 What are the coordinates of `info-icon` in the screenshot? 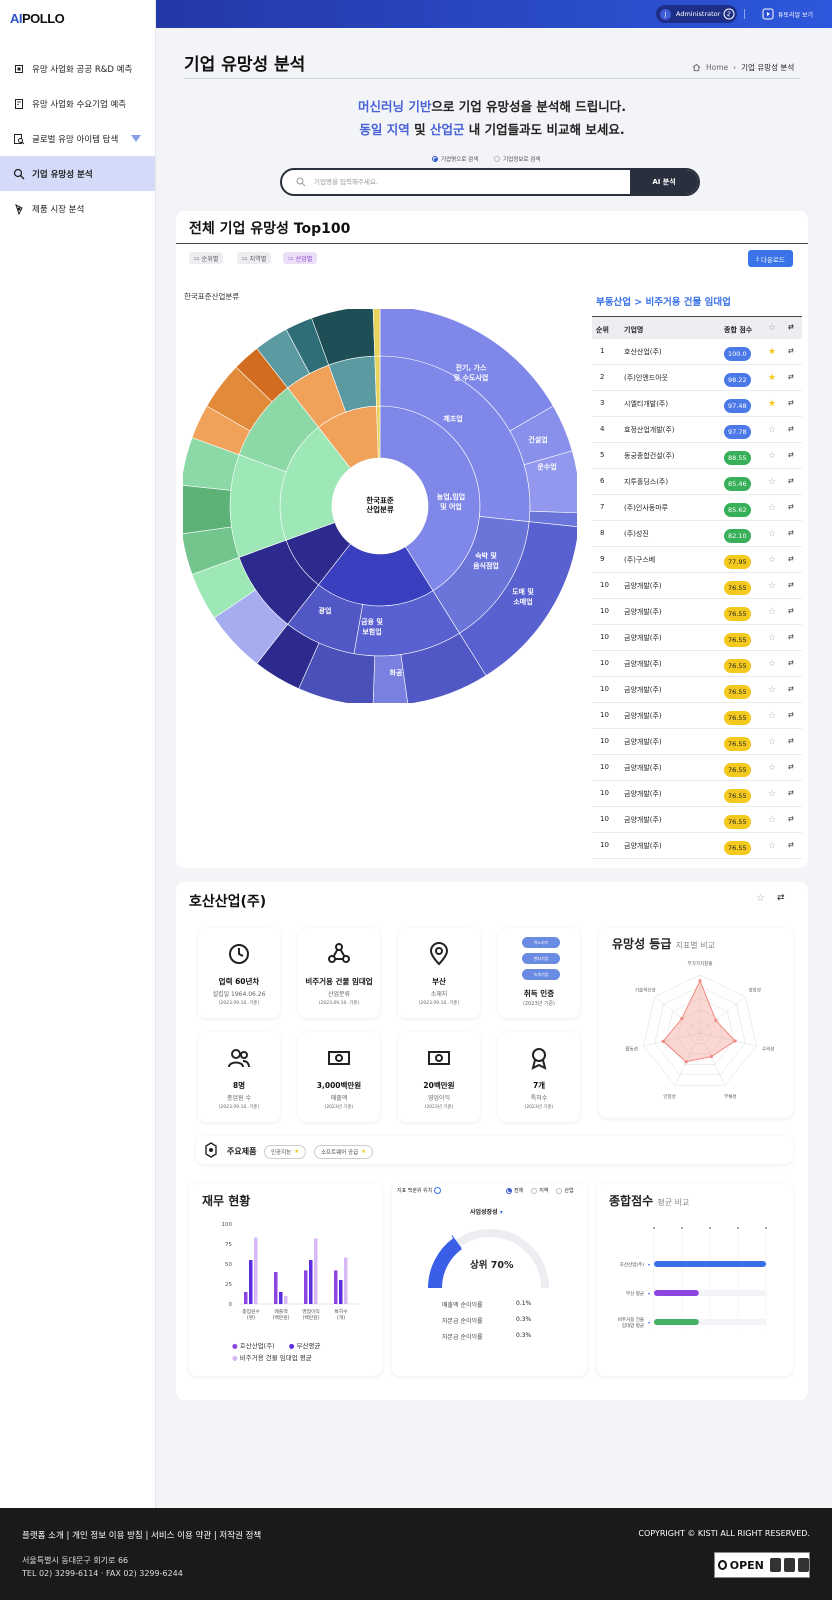 It's located at (438, 1190).